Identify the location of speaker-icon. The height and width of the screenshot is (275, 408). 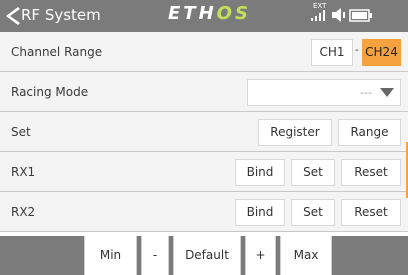
(339, 15).